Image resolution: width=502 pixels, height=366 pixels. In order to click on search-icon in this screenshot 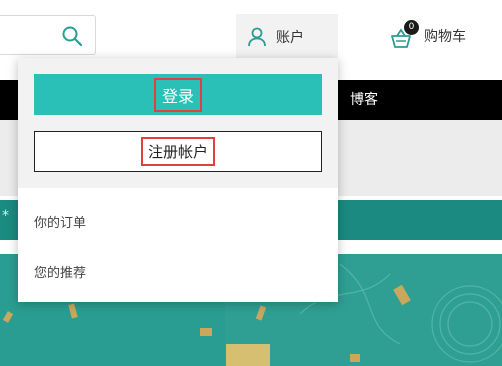, I will do `click(72, 36)`.